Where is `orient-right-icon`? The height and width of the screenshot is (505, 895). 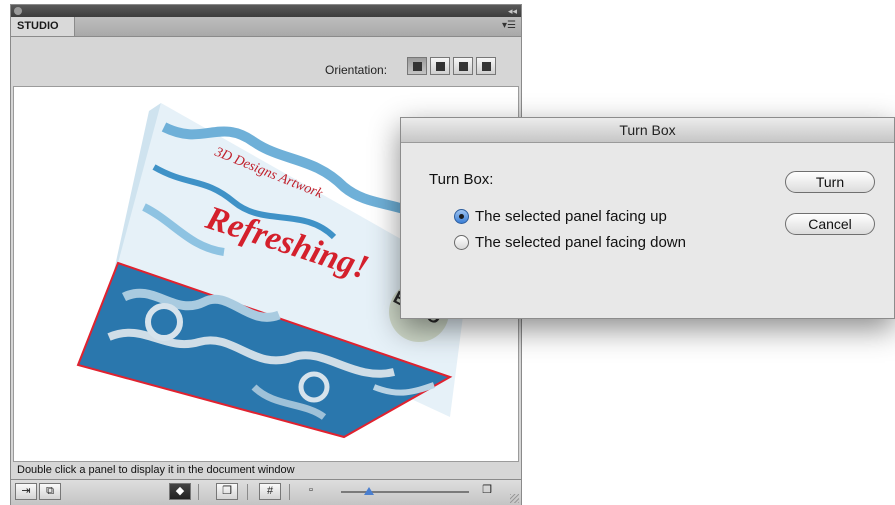
orient-right-icon is located at coordinates (486, 66).